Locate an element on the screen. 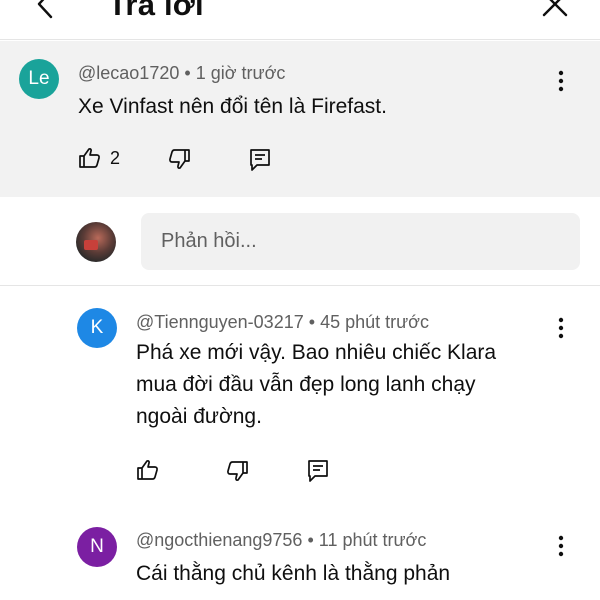 The width and height of the screenshot is (600, 600). avatar: N is located at coordinates (97, 547).